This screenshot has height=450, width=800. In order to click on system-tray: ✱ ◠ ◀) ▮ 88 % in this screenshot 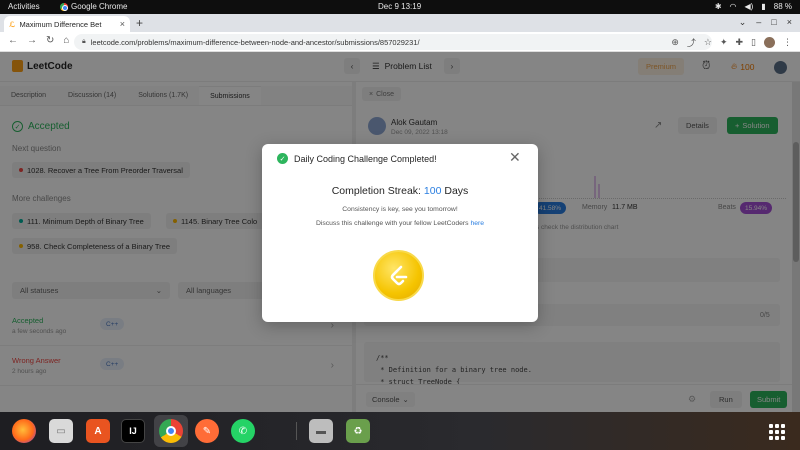, I will do `click(753, 6)`.